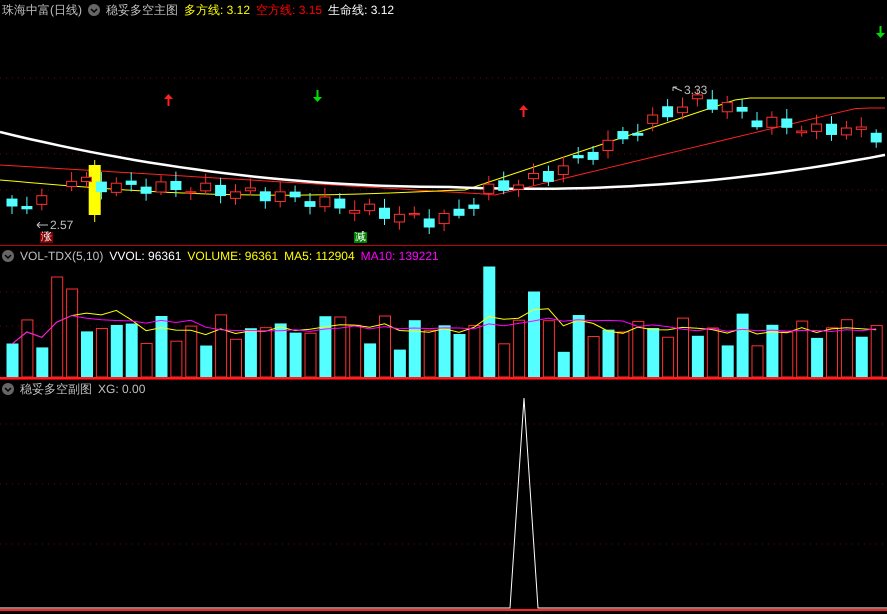  Describe the element at coordinates (46, 237) in the screenshot. I see `signal-badge: 涨` at that location.